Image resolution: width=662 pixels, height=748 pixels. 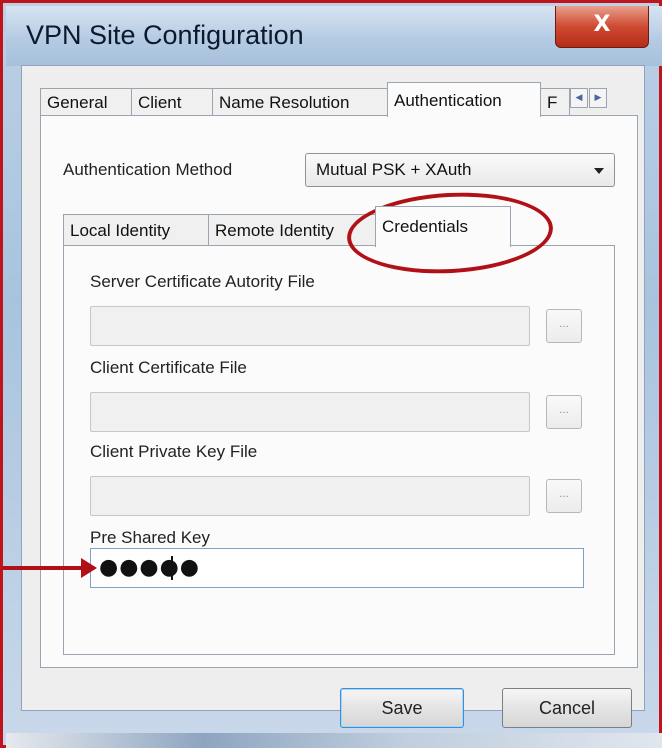 What do you see at coordinates (334, 740) in the screenshot?
I see `taskbar-strip` at bounding box center [334, 740].